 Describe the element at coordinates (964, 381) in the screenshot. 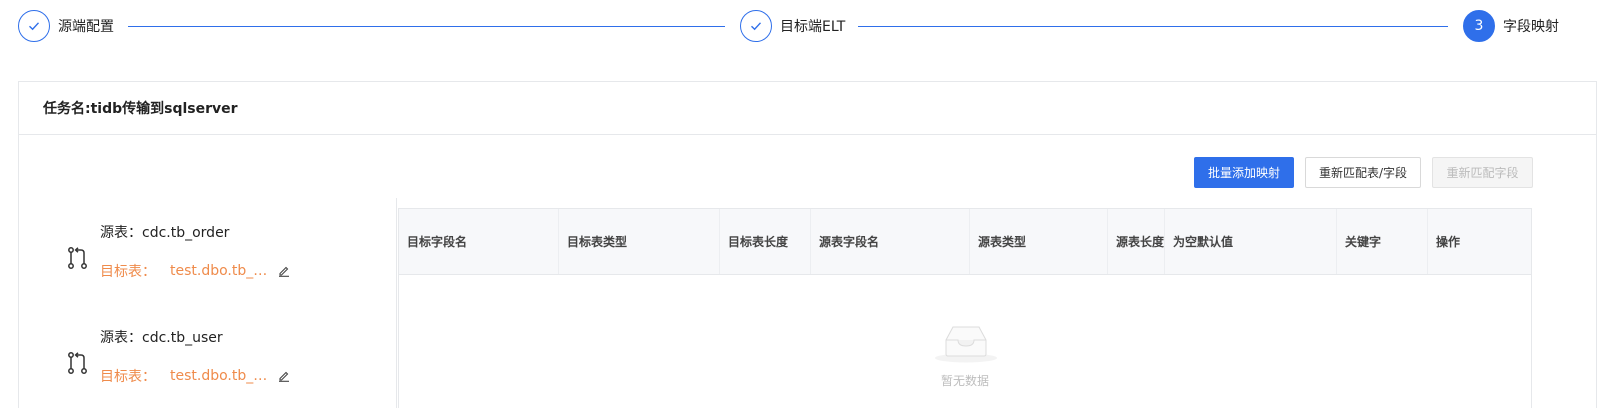

I see `empty-text: 暂无数据` at that location.